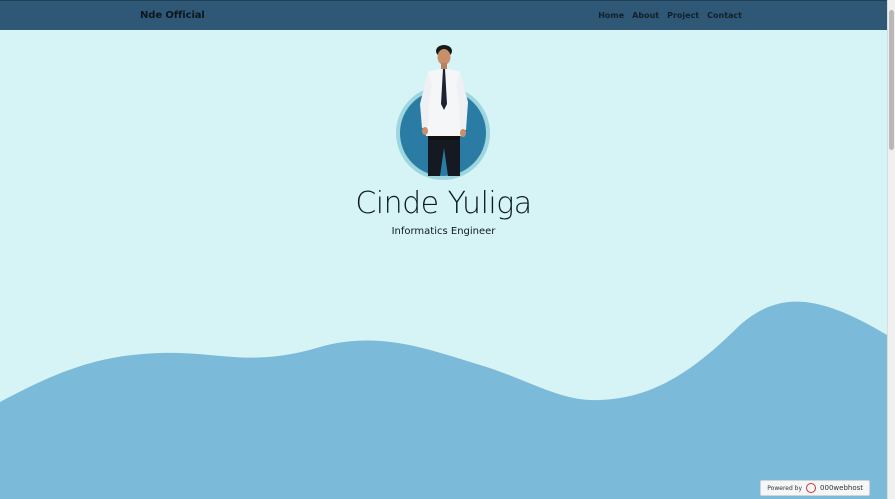 The width and height of the screenshot is (895, 499). What do you see at coordinates (172, 15) in the screenshot?
I see `brand-logo-text: Nde Official` at bounding box center [172, 15].